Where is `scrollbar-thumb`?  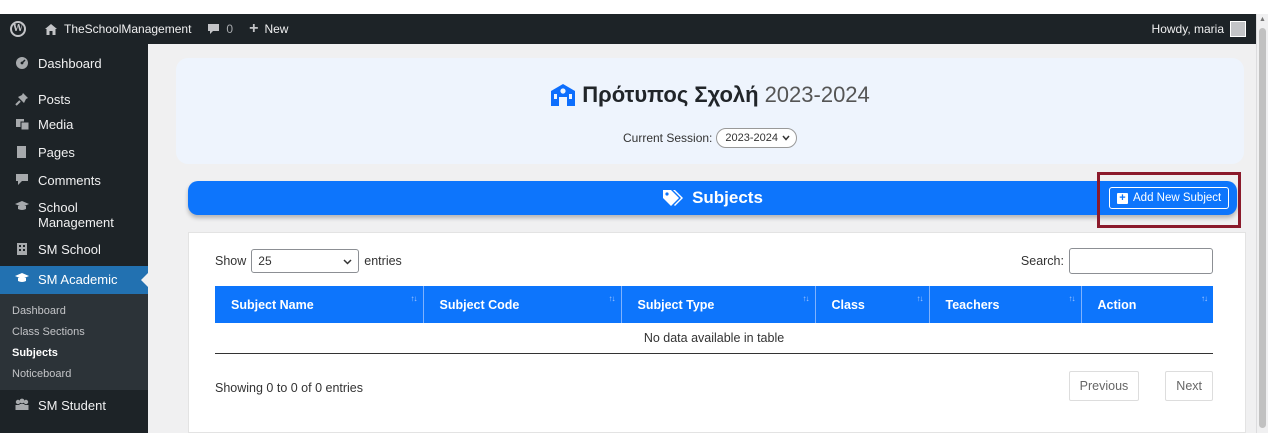
scrollbar-thumb is located at coordinates (1262, 228).